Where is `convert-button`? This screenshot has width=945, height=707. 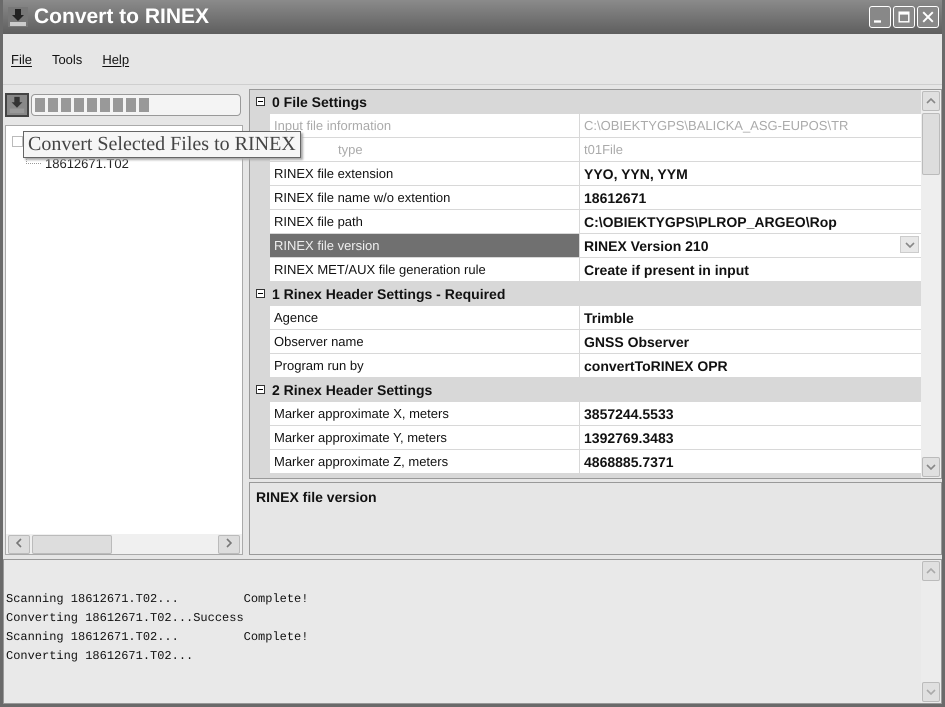
convert-button is located at coordinates (17, 105).